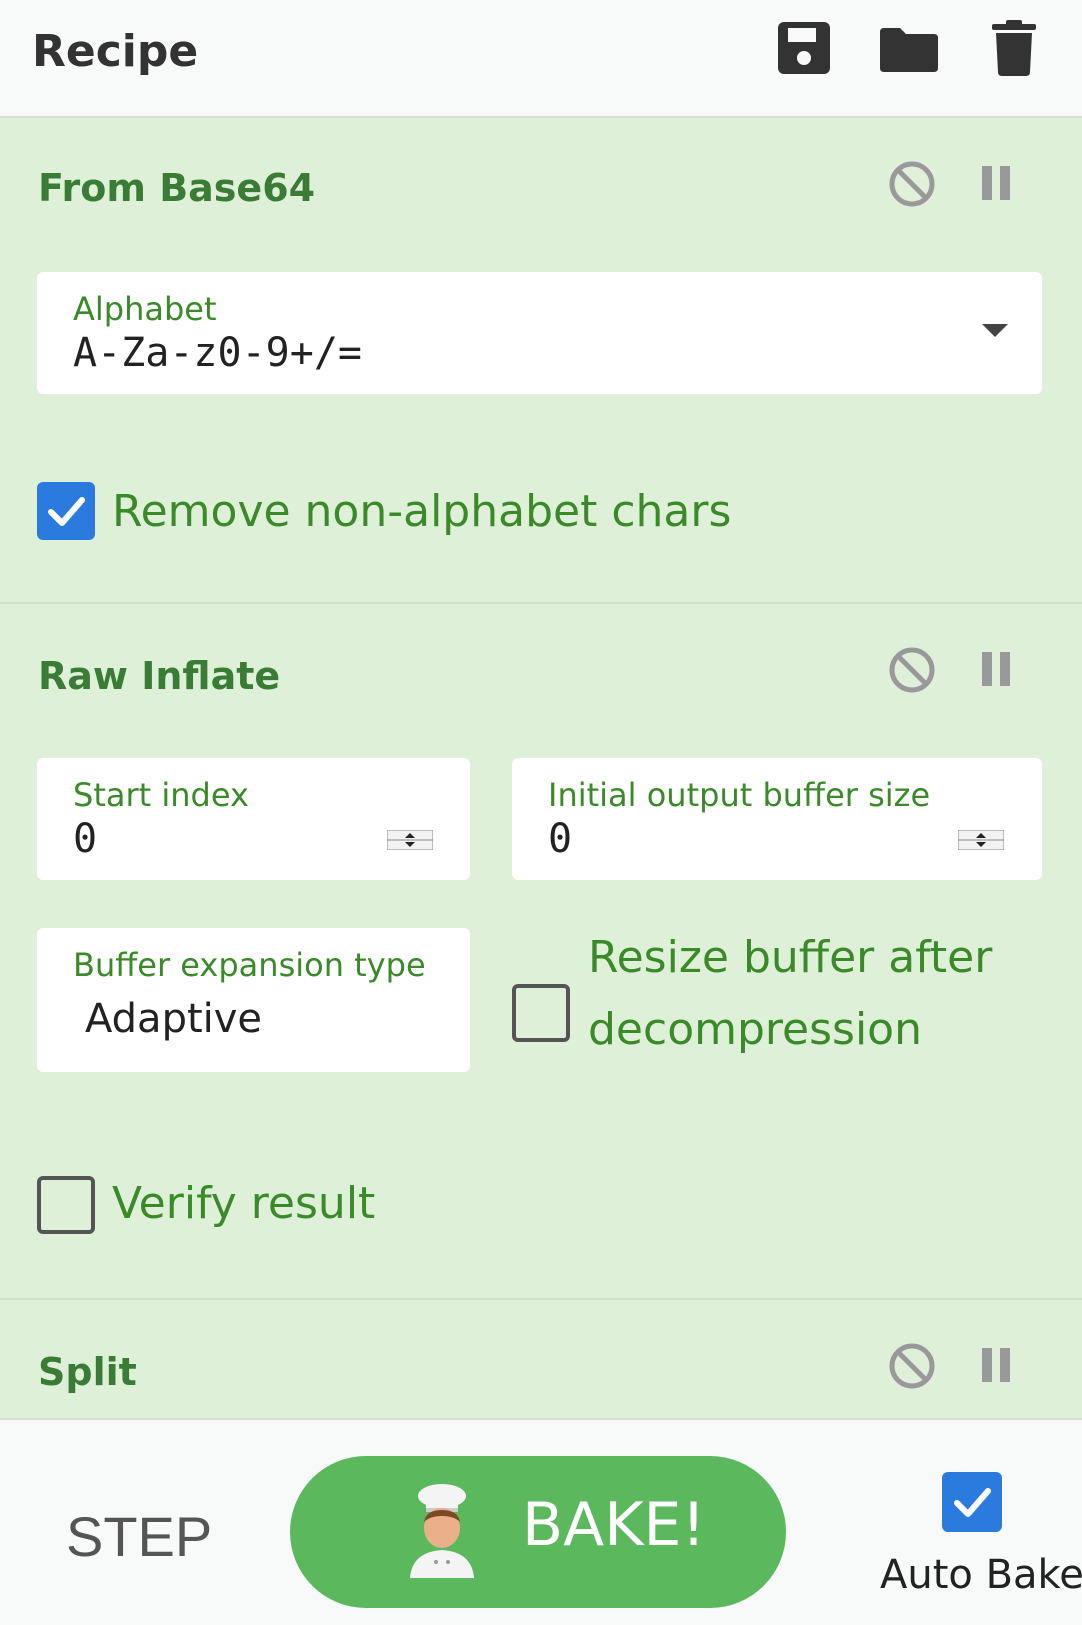 The height and width of the screenshot is (1625, 1082). Describe the element at coordinates (139, 1536) in the screenshot. I see `step-button: STEP` at that location.